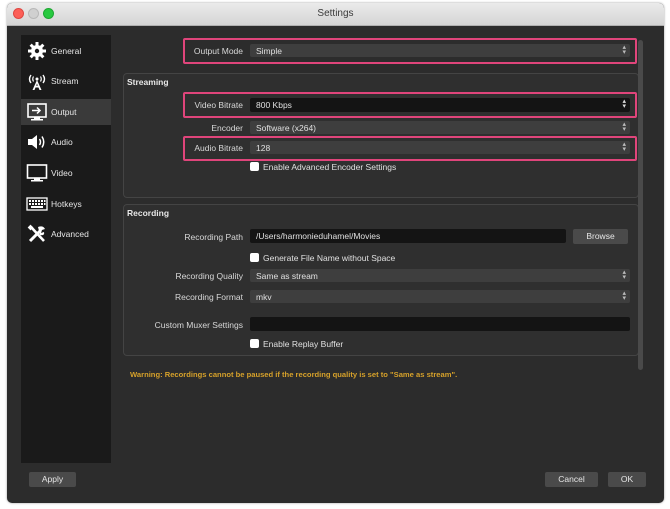  I want to click on sidebar-item-output: Output, so click(66, 112).